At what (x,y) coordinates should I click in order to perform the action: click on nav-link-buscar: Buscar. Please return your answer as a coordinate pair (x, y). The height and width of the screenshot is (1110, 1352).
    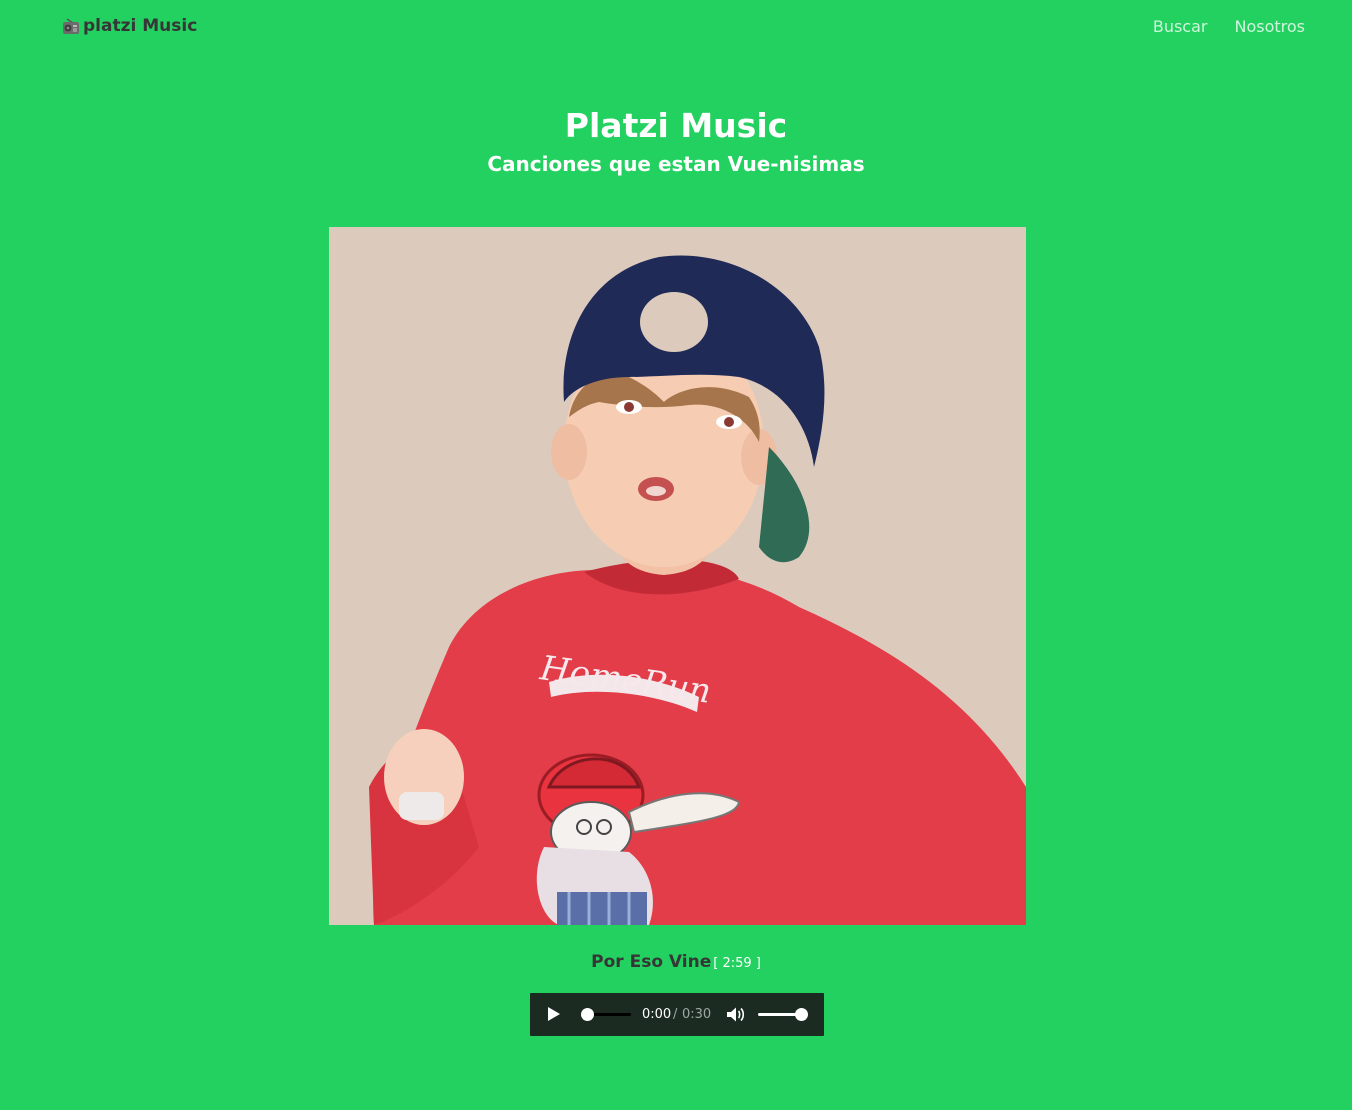
    Looking at the image, I should click on (1180, 26).